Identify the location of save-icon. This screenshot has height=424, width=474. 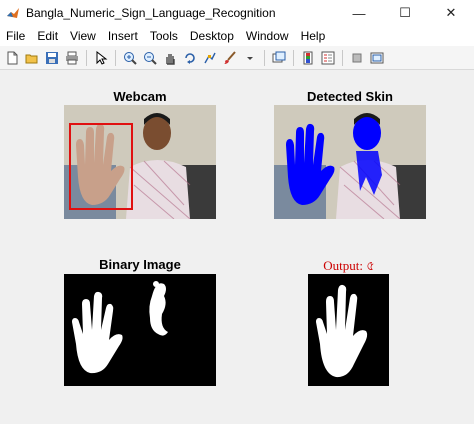
(52, 58).